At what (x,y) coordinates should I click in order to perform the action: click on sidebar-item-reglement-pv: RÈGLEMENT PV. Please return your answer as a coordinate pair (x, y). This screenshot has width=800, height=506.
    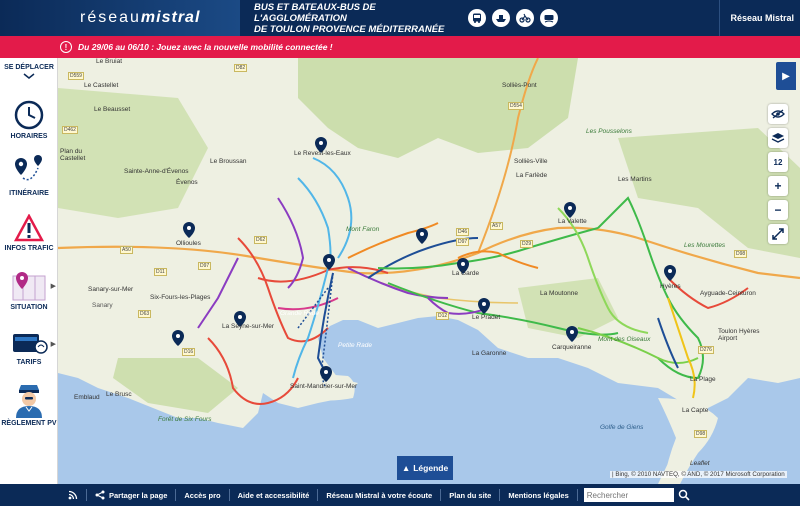
    Looking at the image, I should click on (29, 403).